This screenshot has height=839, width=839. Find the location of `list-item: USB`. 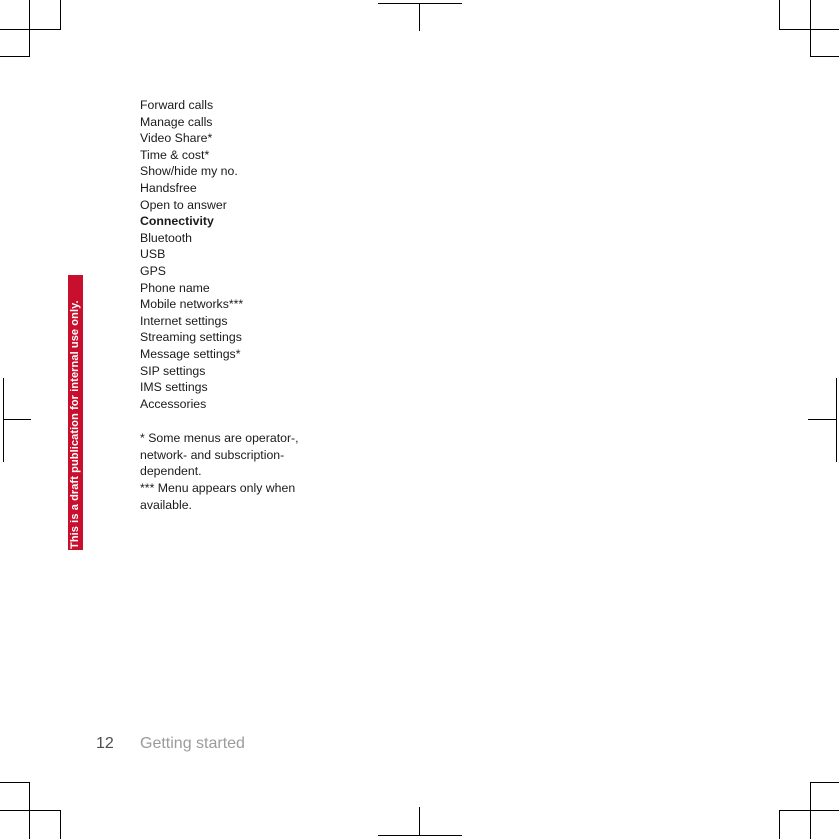

list-item: USB is located at coordinates (153, 254).